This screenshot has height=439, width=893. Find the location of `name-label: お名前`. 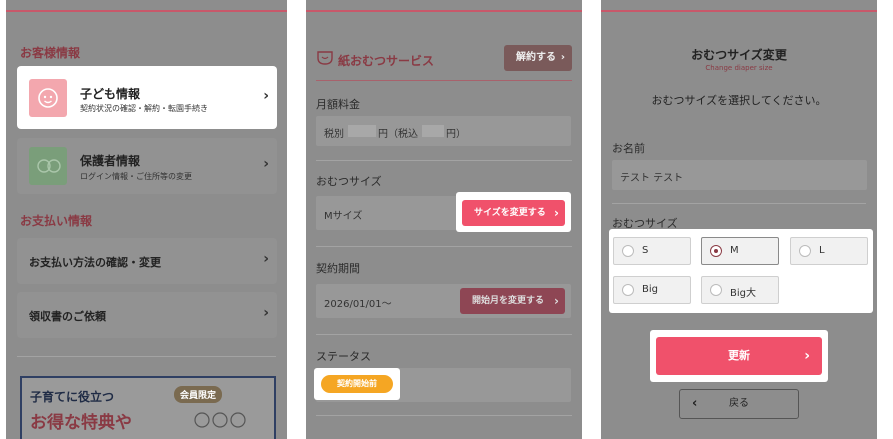

name-label: お名前 is located at coordinates (628, 148).